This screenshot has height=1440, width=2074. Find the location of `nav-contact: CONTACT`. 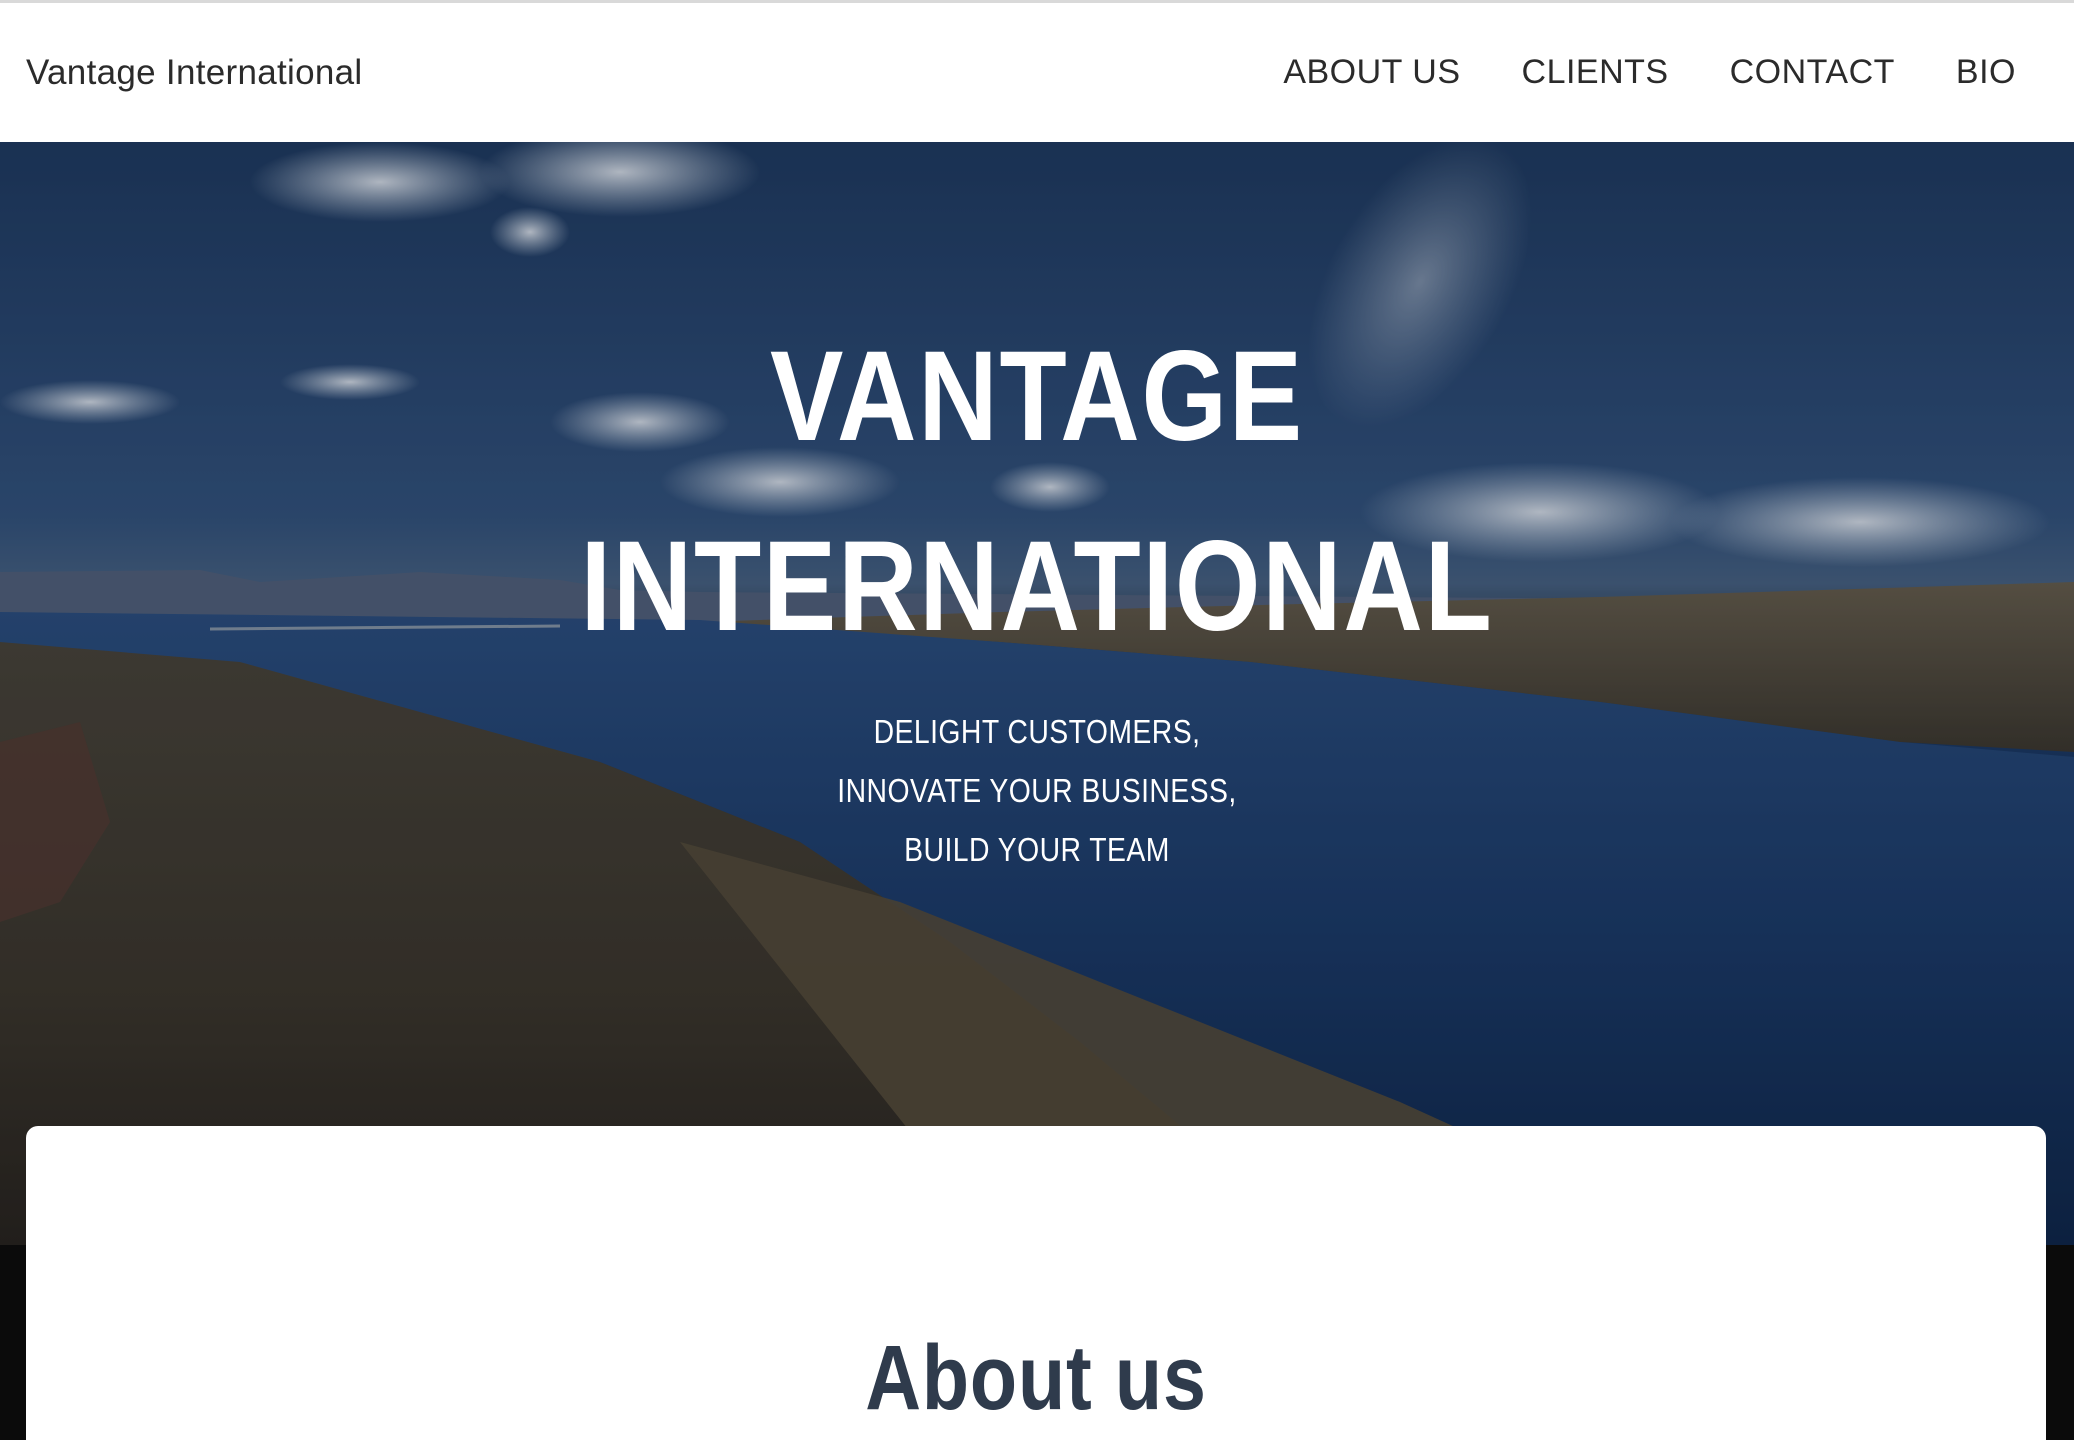

nav-contact: CONTACT is located at coordinates (1812, 72).